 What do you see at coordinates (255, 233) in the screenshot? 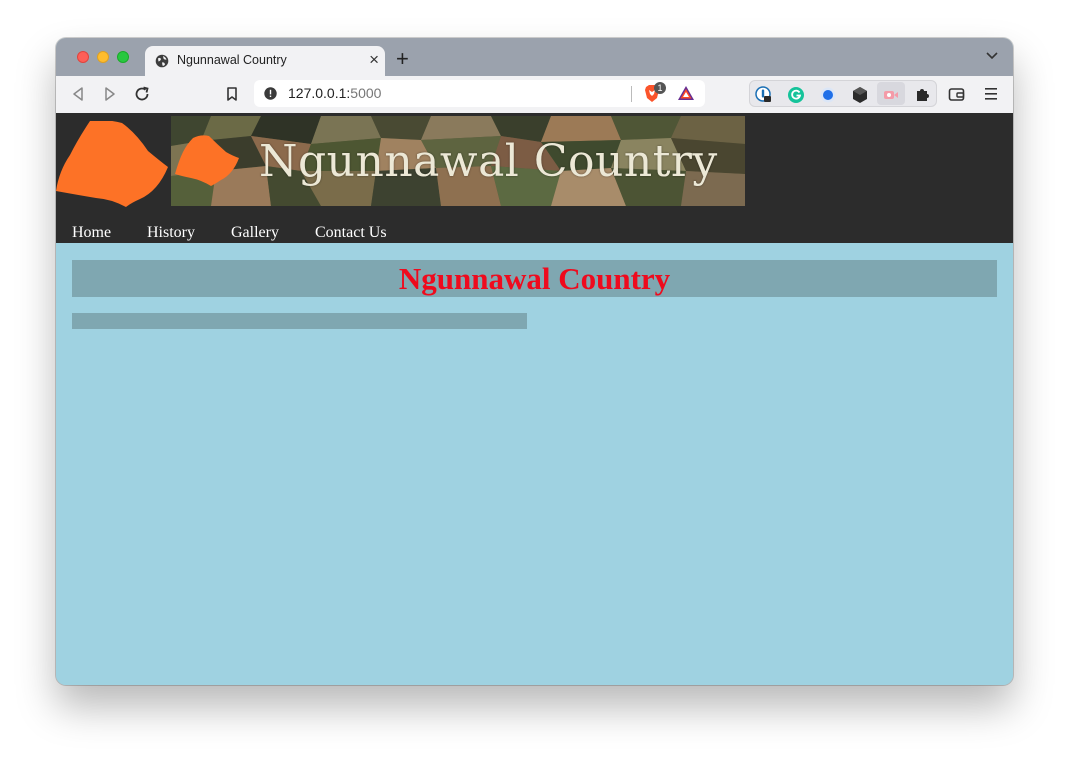
I see `nav-gallery: Gallery` at bounding box center [255, 233].